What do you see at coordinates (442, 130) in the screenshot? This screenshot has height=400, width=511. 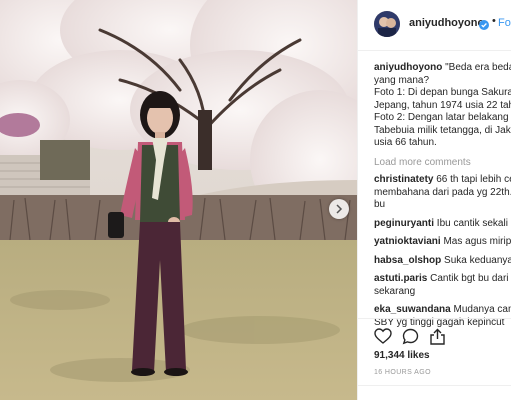 I see `caption-line: Tabebuia milik tetangga, di Jakarta,` at bounding box center [442, 130].